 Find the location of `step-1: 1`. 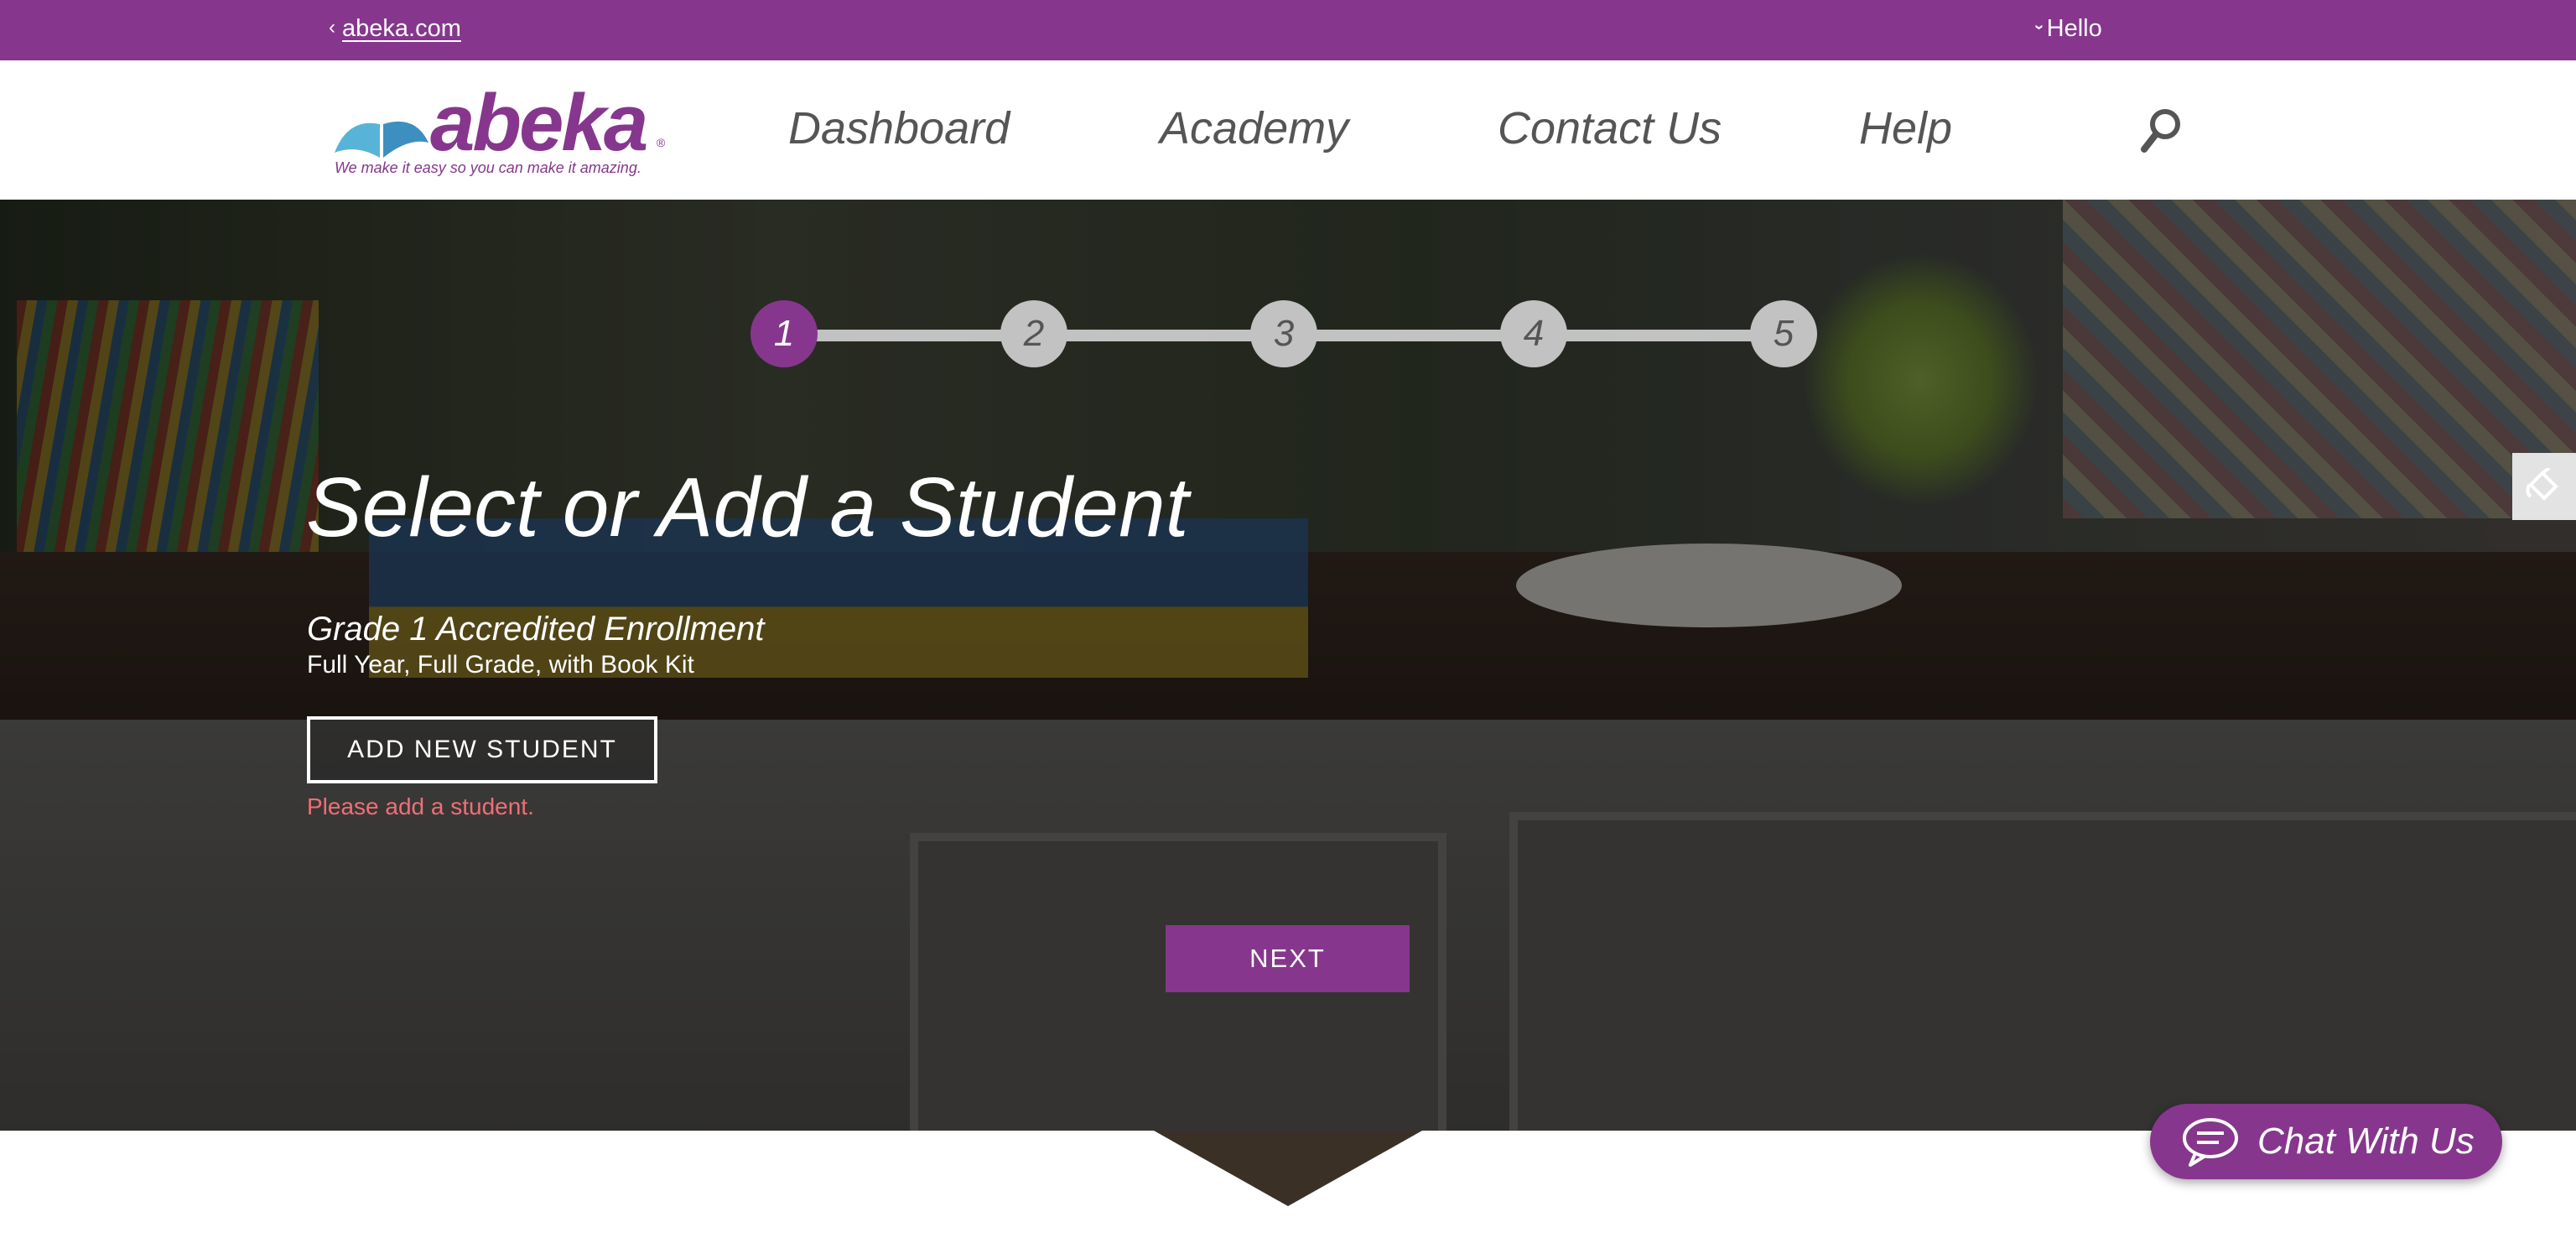

step-1: 1 is located at coordinates (784, 333).